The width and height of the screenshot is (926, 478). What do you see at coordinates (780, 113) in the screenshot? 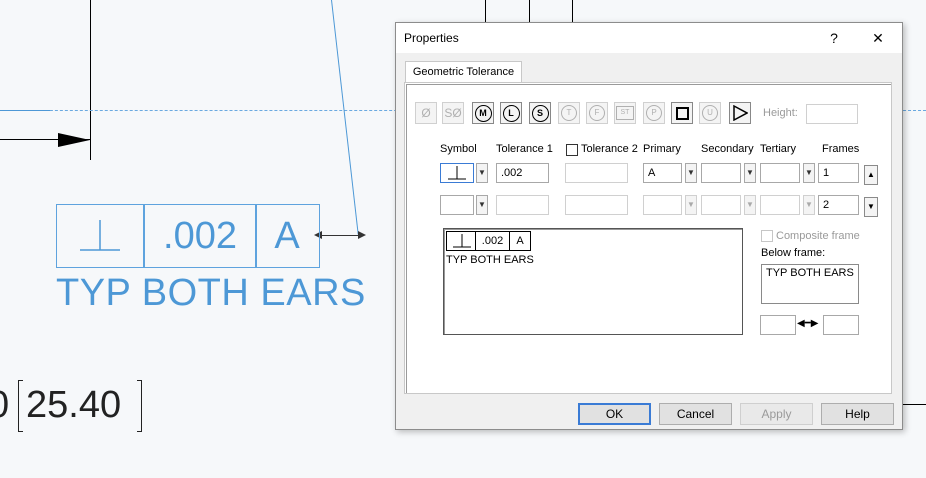
I see `height-label: Height:` at bounding box center [780, 113].